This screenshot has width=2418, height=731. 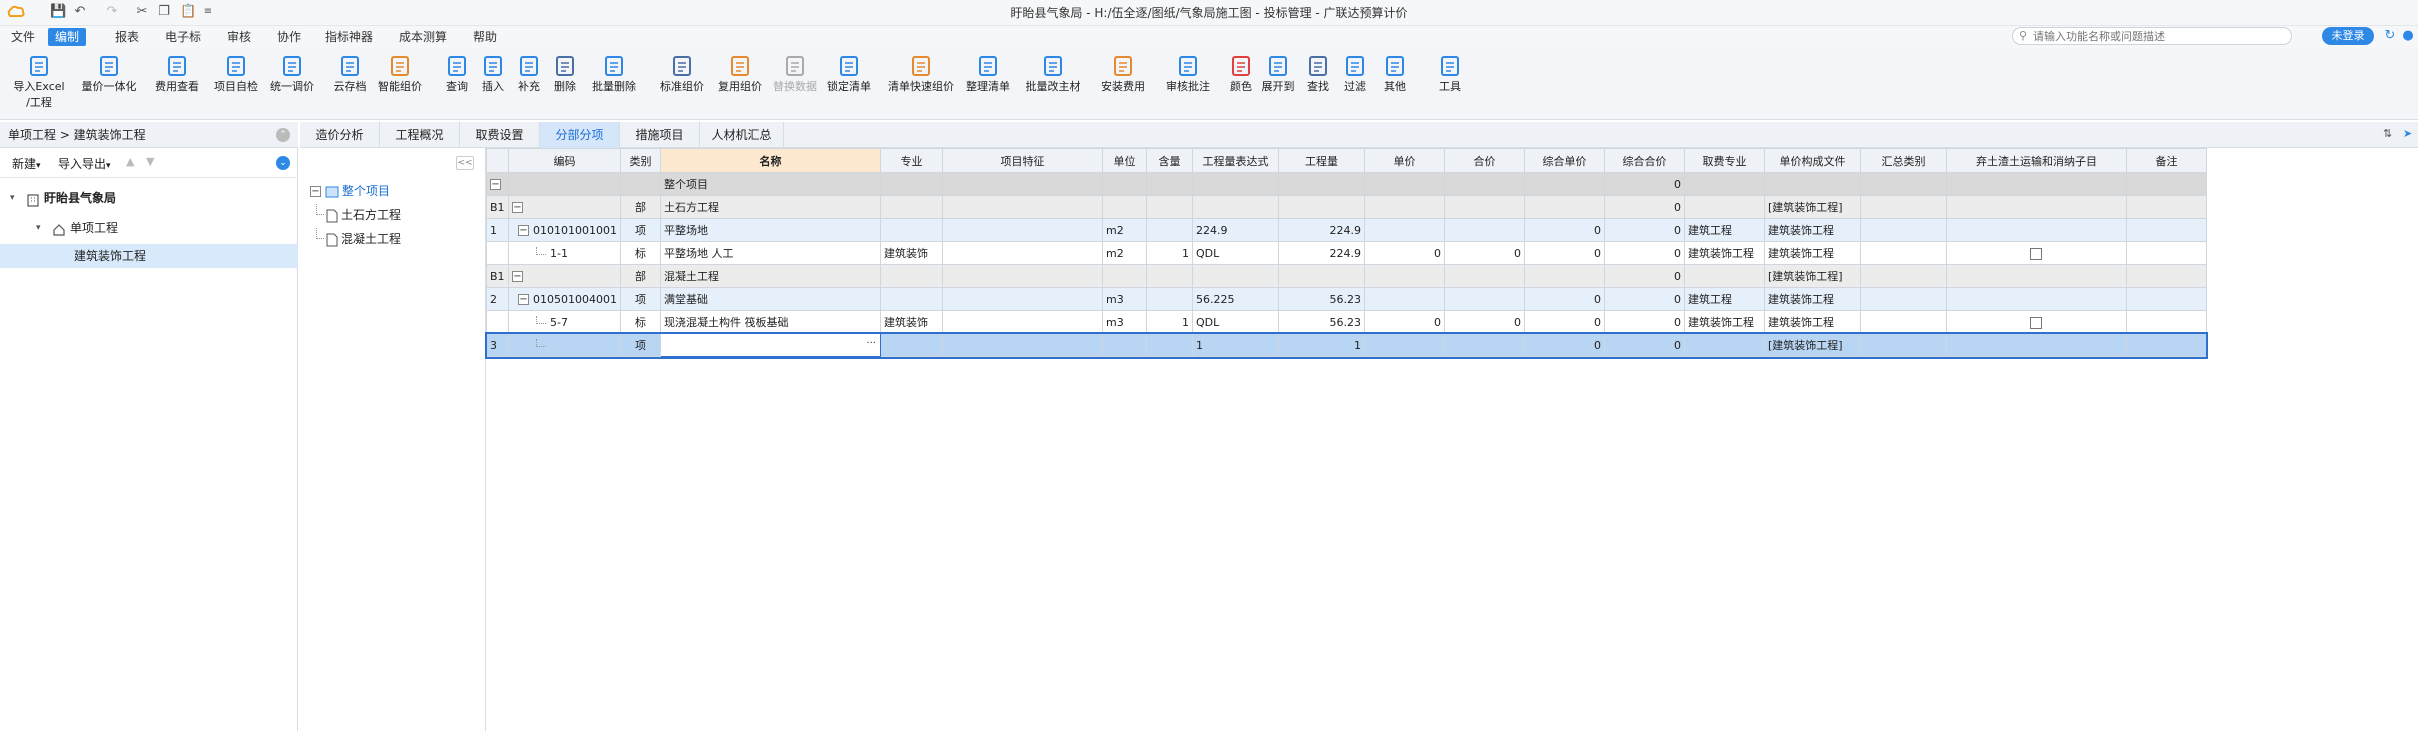 What do you see at coordinates (283, 163) in the screenshot?
I see `download-icon: ⌄` at bounding box center [283, 163].